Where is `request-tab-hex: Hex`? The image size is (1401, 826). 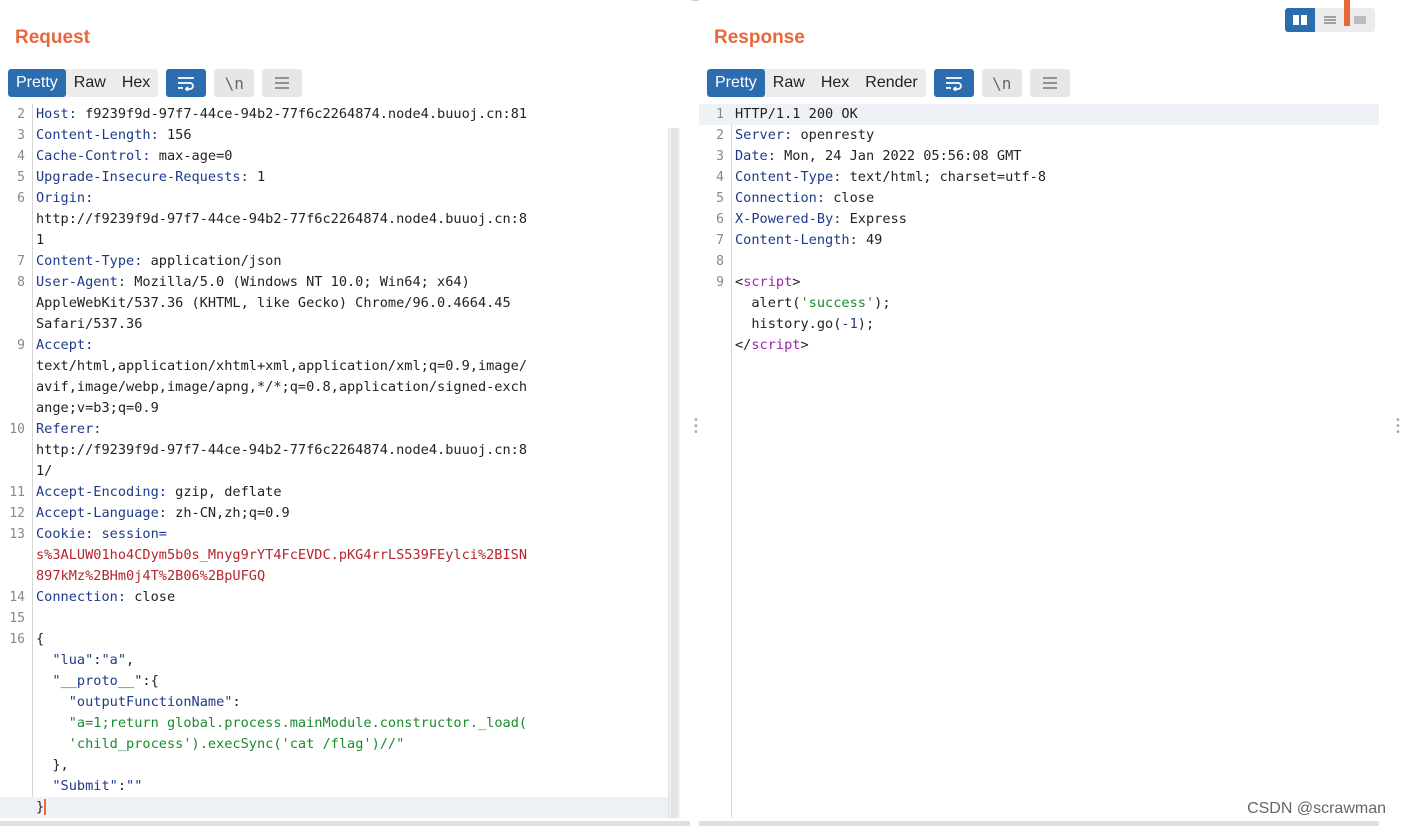
request-tab-hex: Hex is located at coordinates (136, 83).